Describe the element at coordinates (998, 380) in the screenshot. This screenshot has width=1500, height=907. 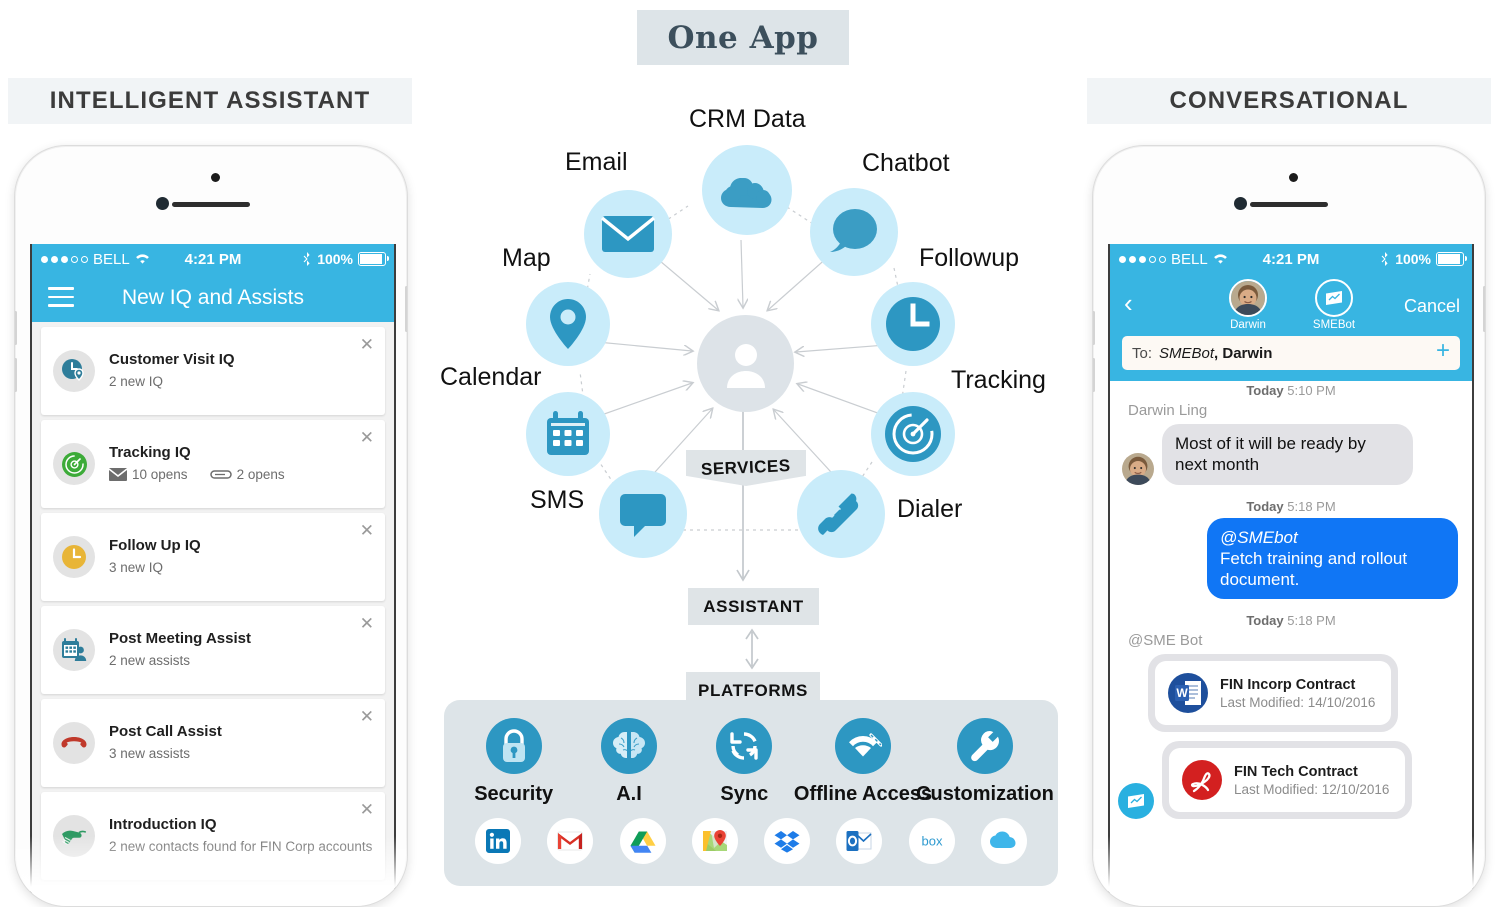
I see `node-label-tracking: Tracking` at that location.